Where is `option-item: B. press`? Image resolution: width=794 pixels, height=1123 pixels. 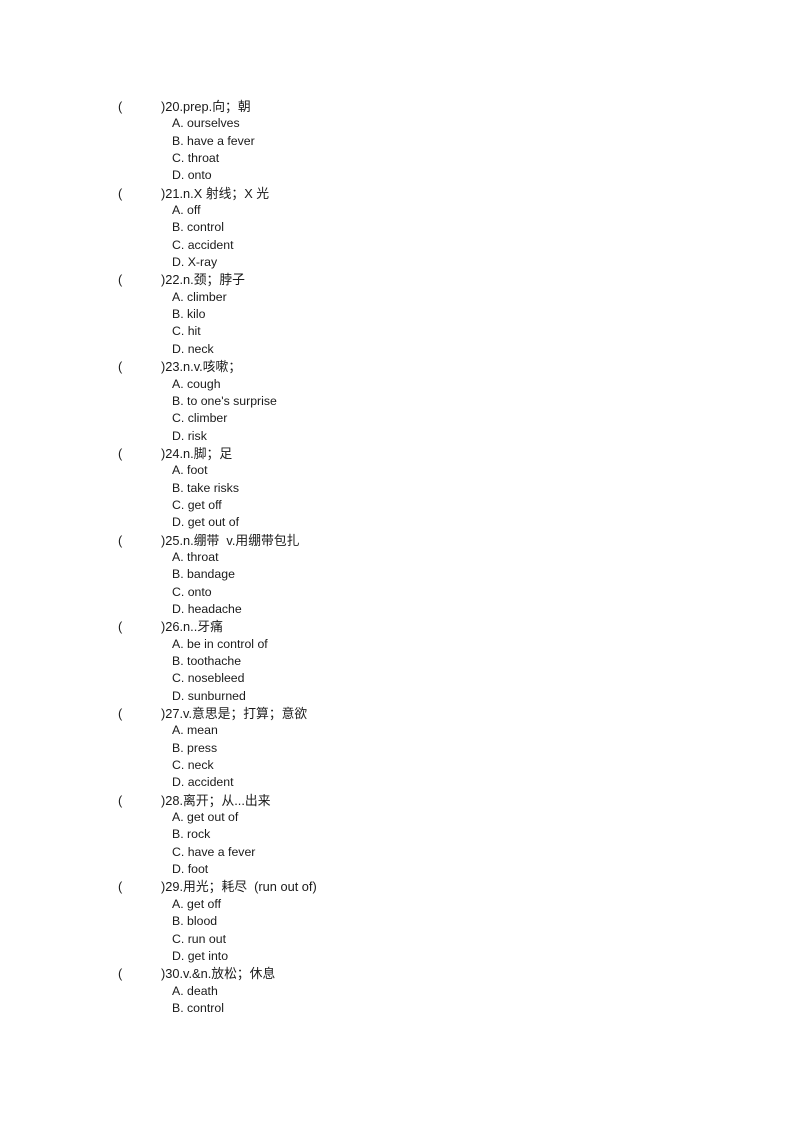
option-item: B. press is located at coordinates (428, 748).